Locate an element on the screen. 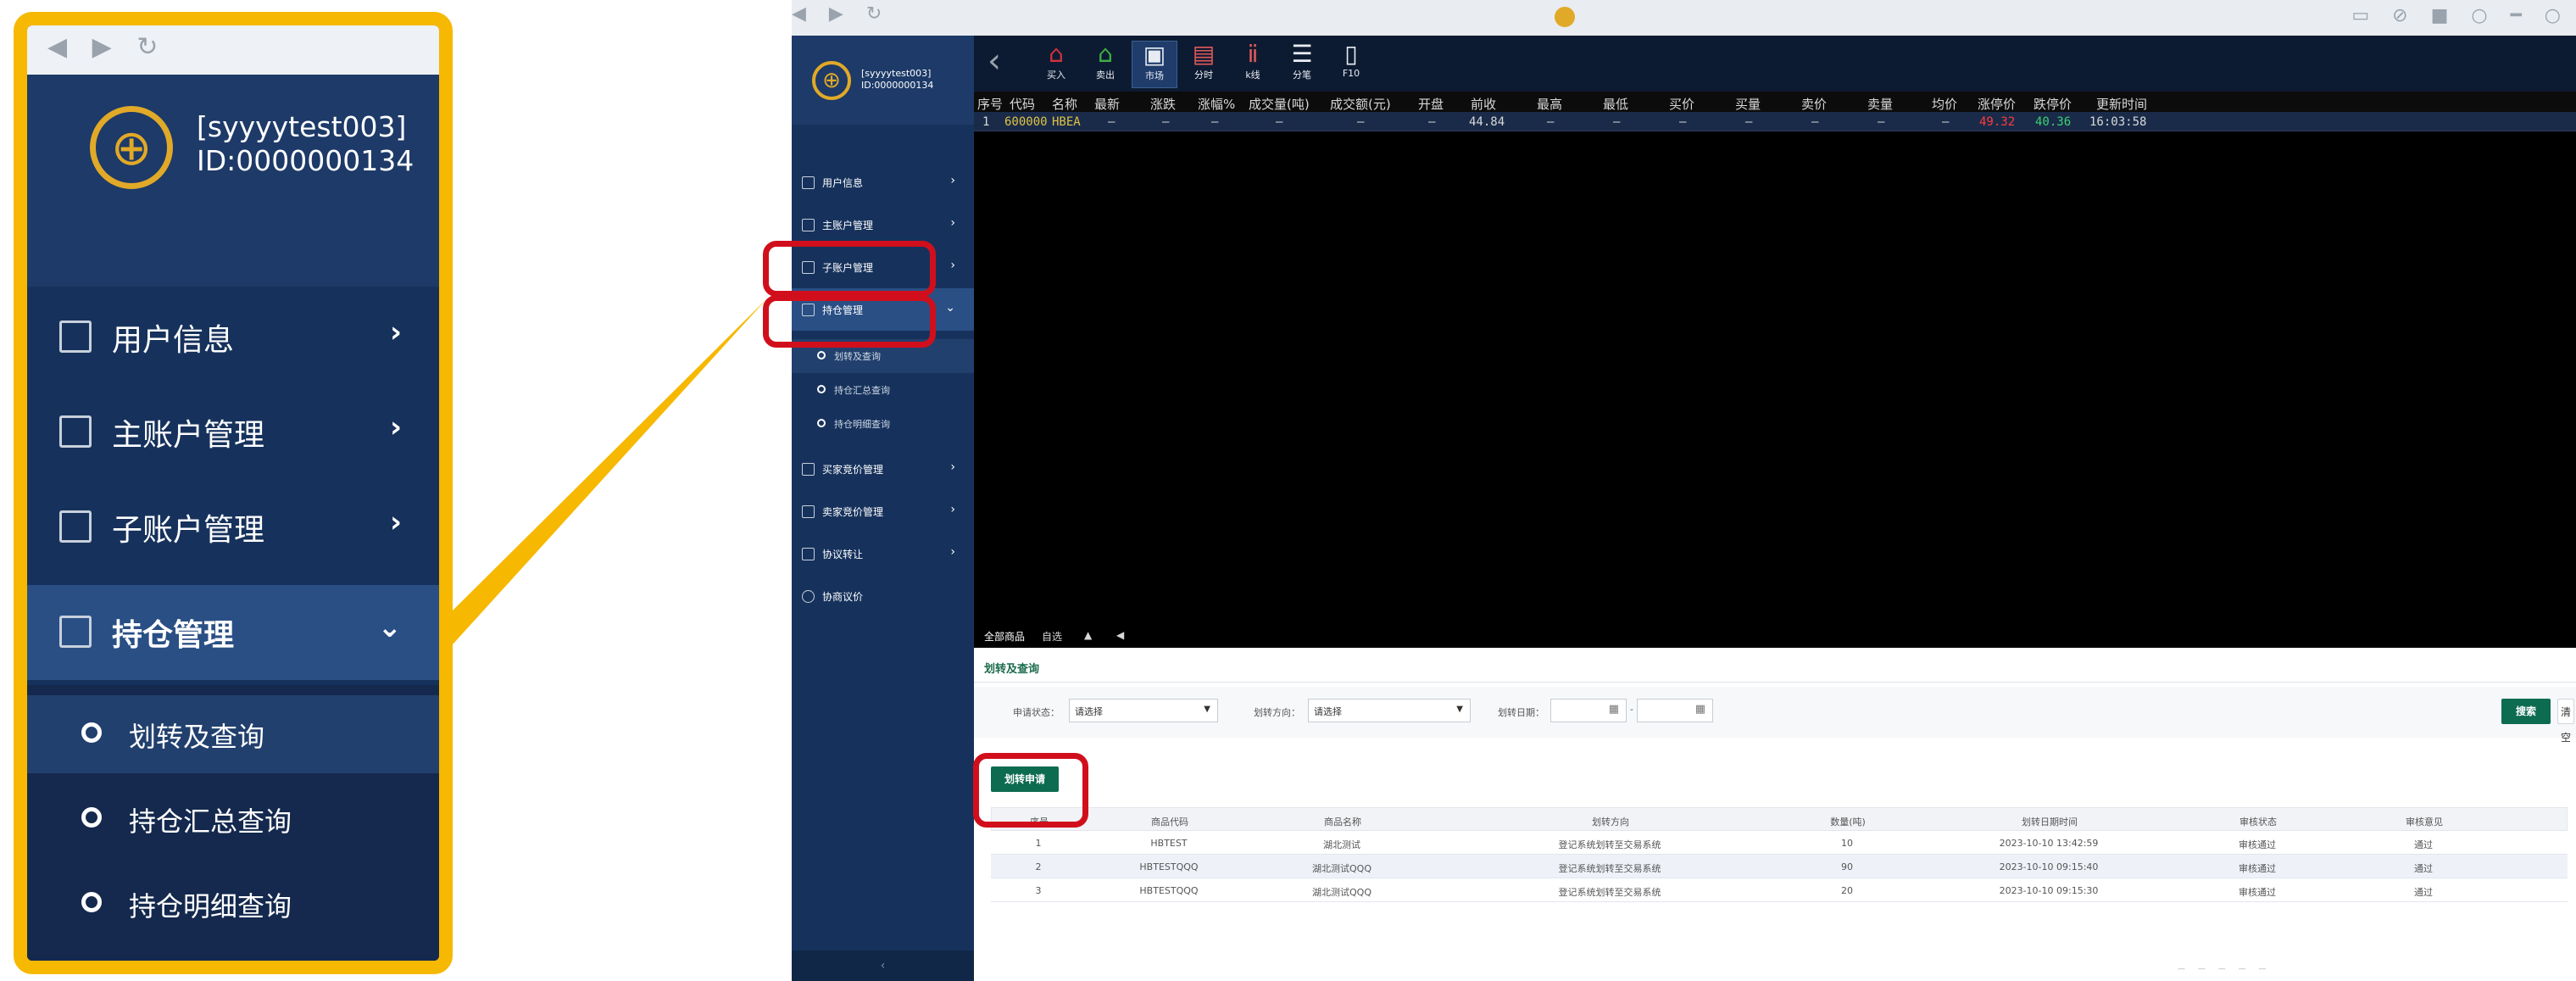 The image size is (2576, 981). quote-cell-limit-down: 40.36 is located at coordinates (2053, 122).